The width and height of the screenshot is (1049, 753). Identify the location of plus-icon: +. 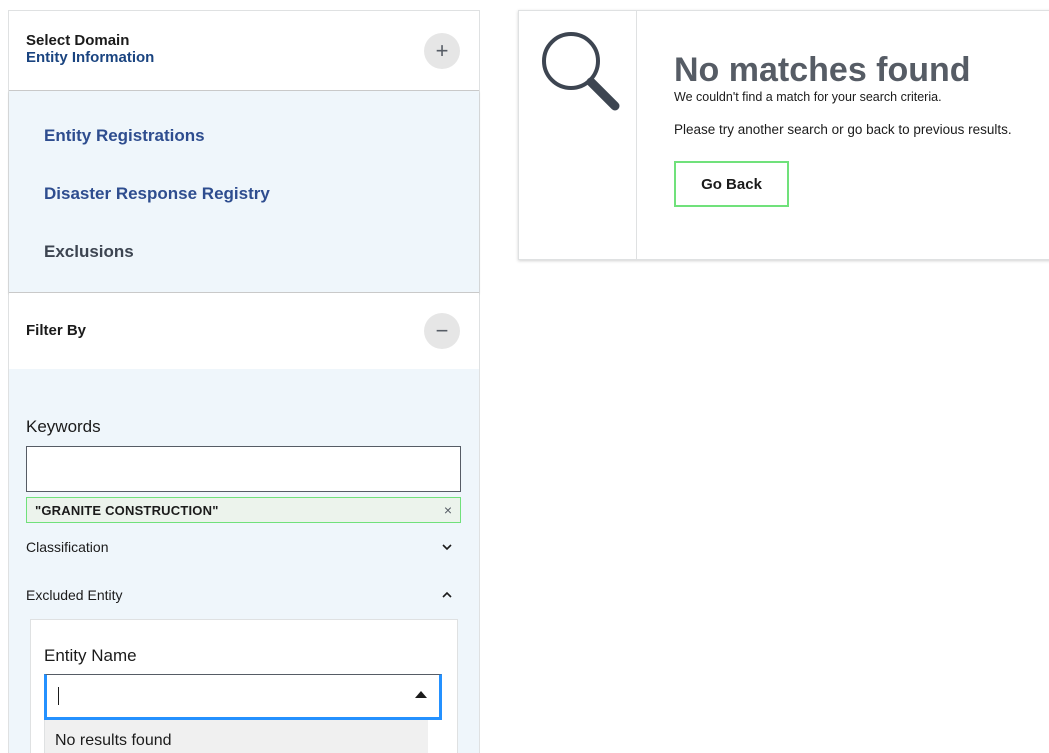
(442, 50).